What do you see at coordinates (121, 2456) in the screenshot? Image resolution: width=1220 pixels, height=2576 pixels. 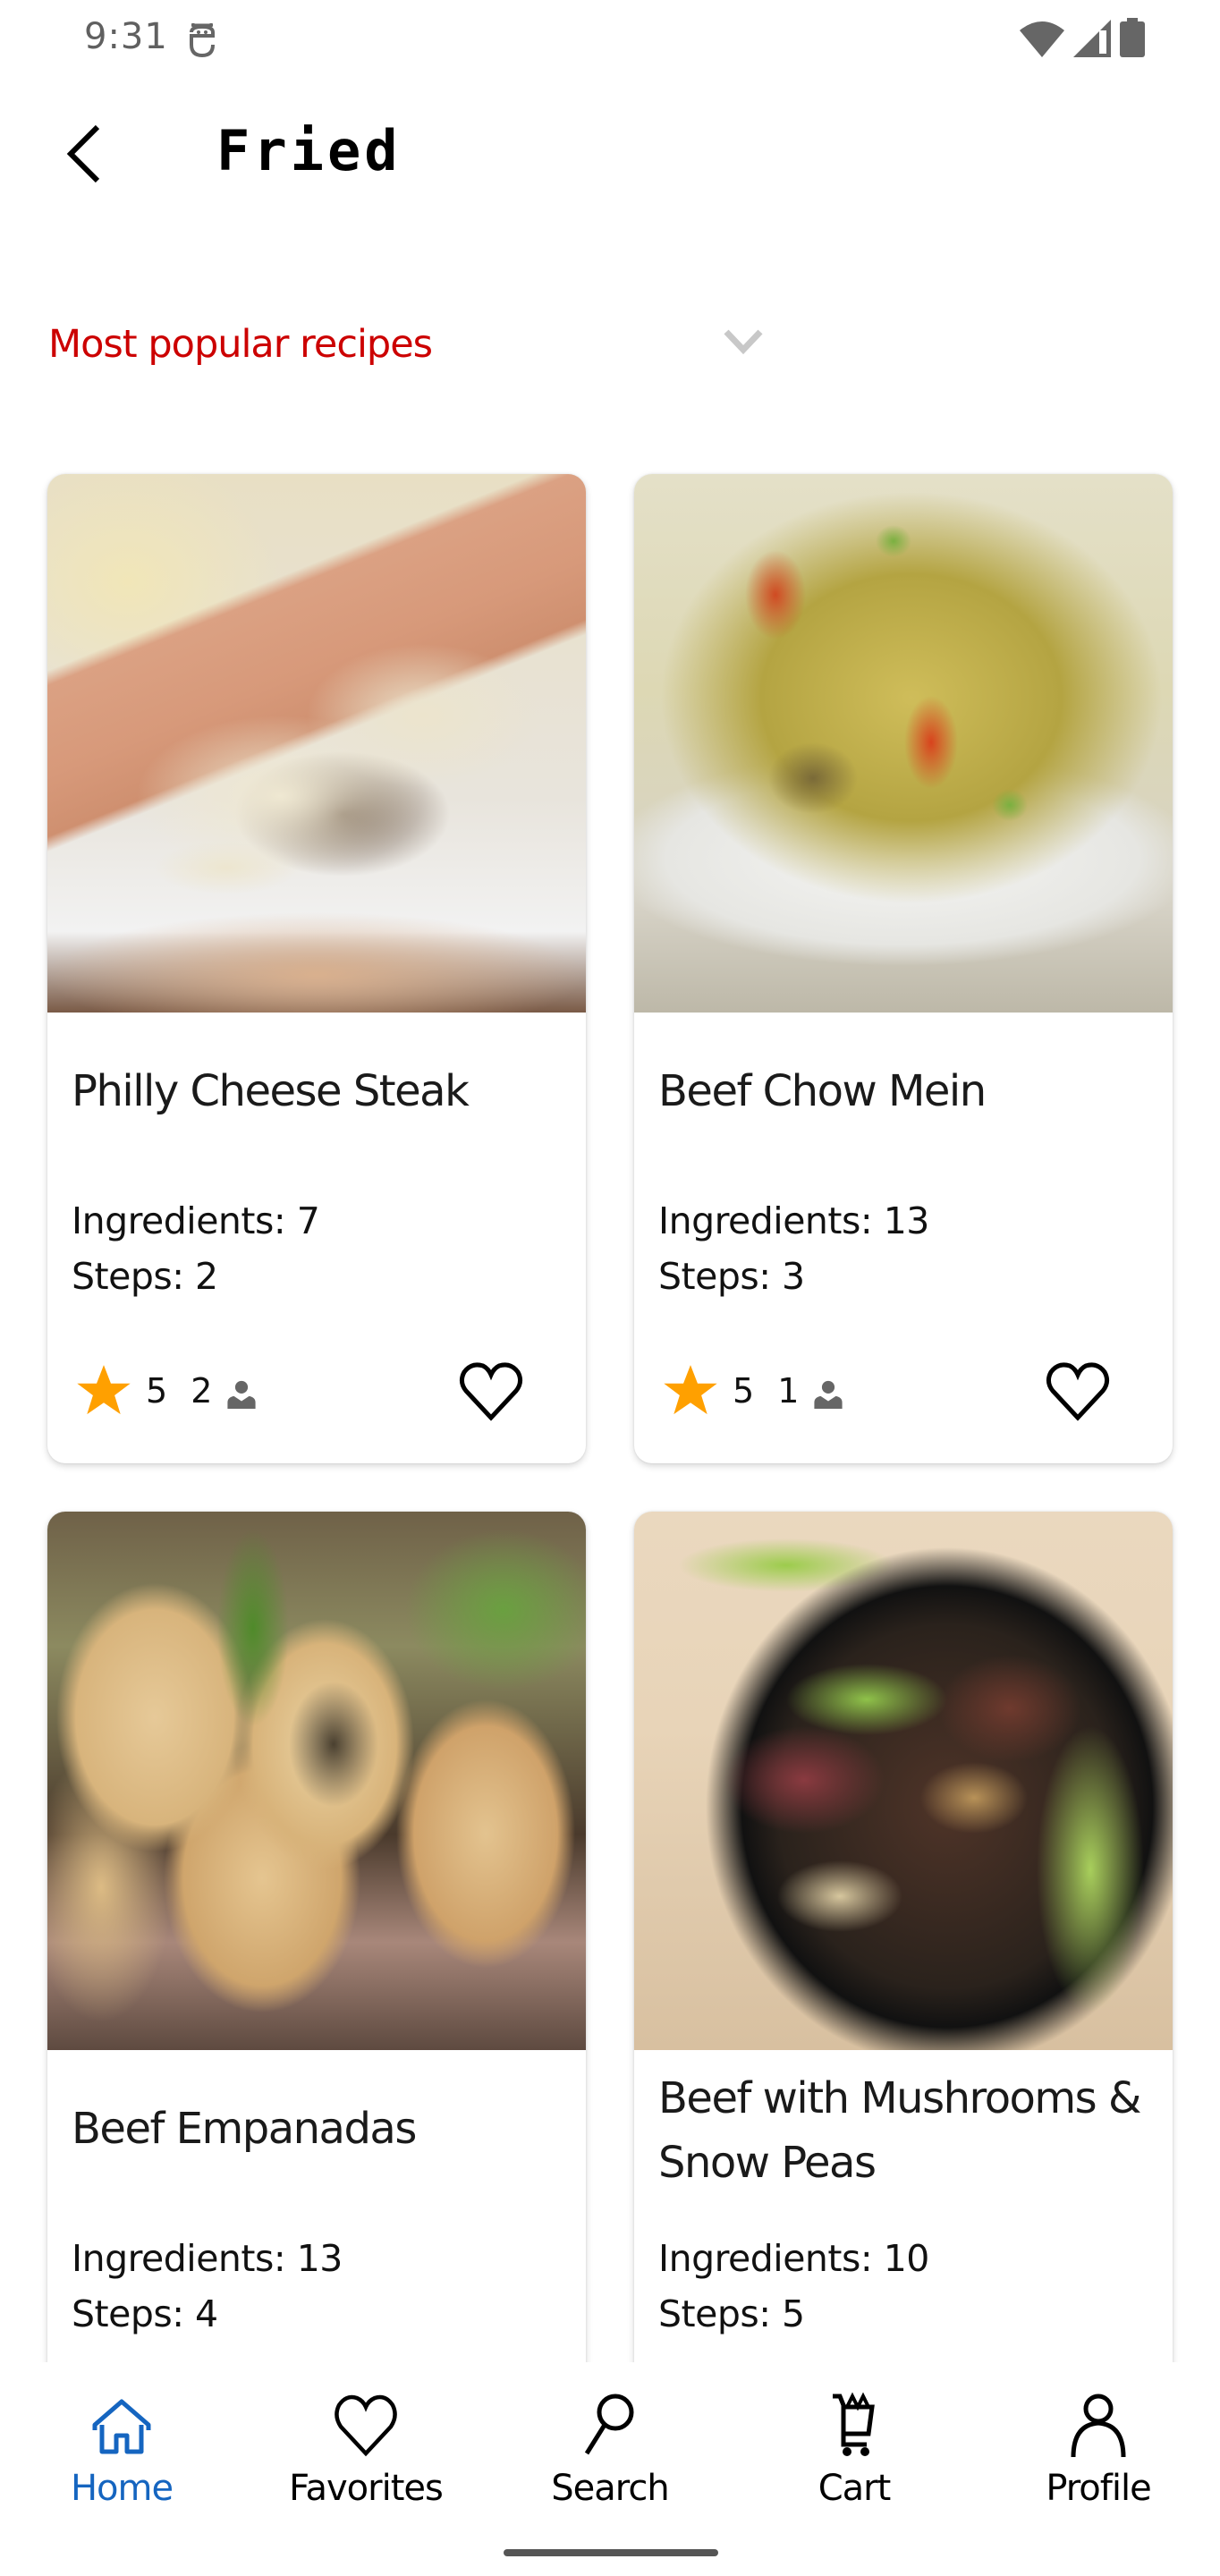 I see `nav-item-home: Home` at bounding box center [121, 2456].